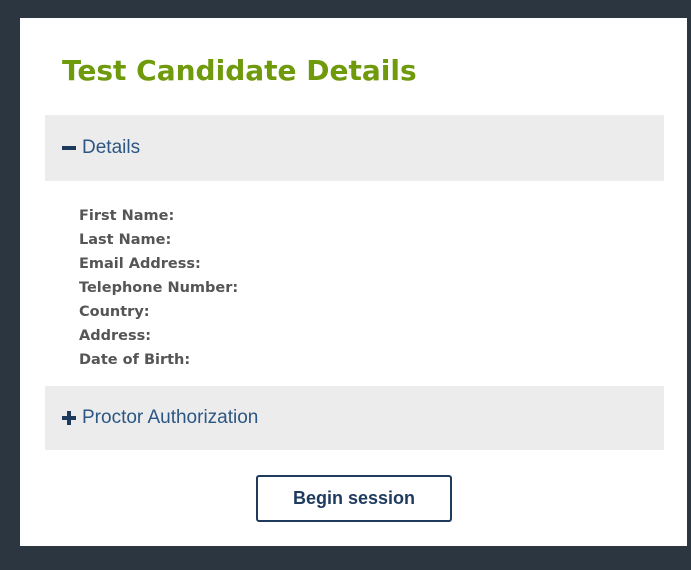 Image resolution: width=691 pixels, height=570 pixels. What do you see at coordinates (111, 147) in the screenshot?
I see `details-section-label: Details` at bounding box center [111, 147].